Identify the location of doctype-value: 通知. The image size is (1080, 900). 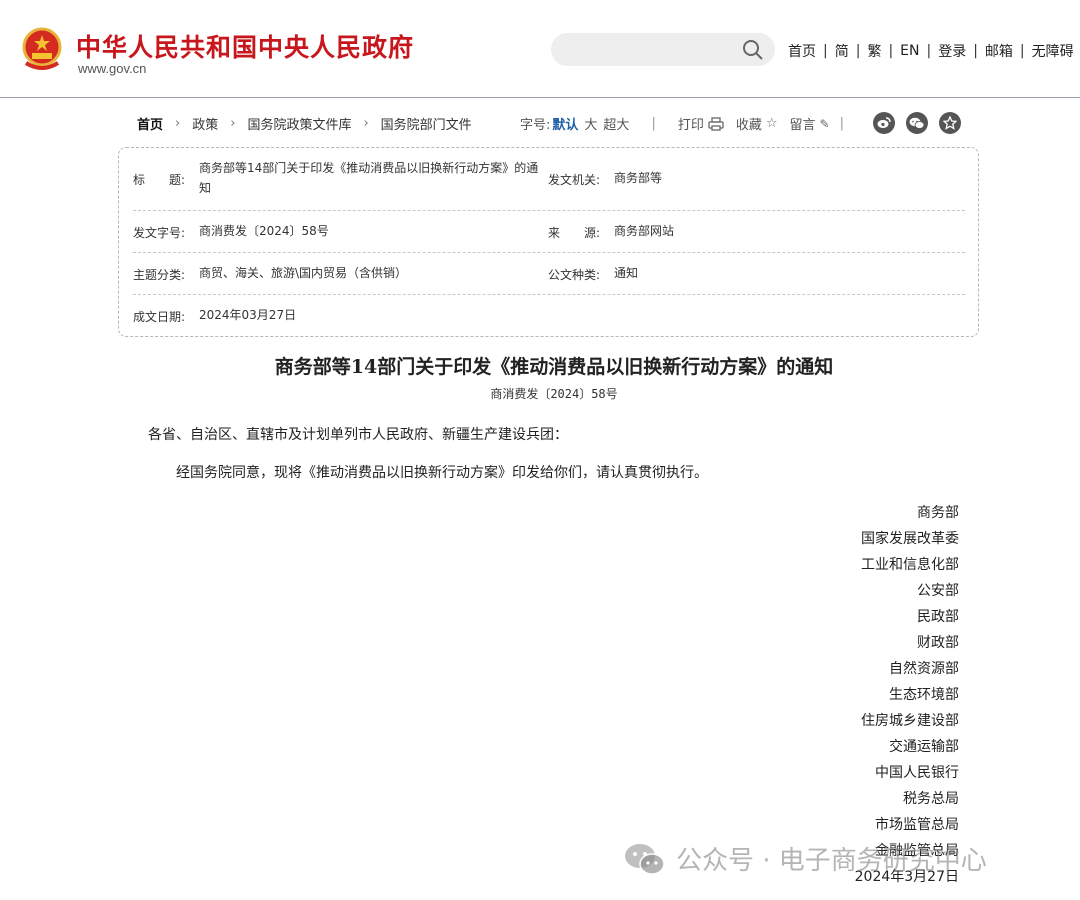
(626, 273).